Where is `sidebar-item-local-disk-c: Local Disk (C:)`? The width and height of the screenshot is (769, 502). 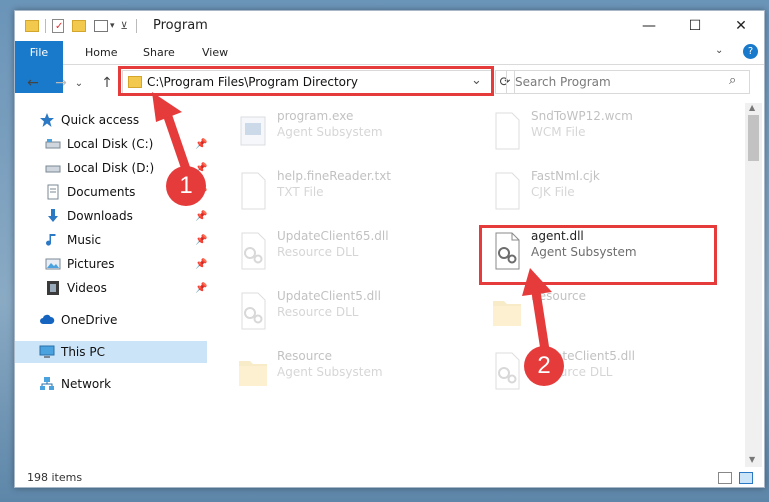 sidebar-item-local-disk-c: Local Disk (C:) is located at coordinates (99, 144).